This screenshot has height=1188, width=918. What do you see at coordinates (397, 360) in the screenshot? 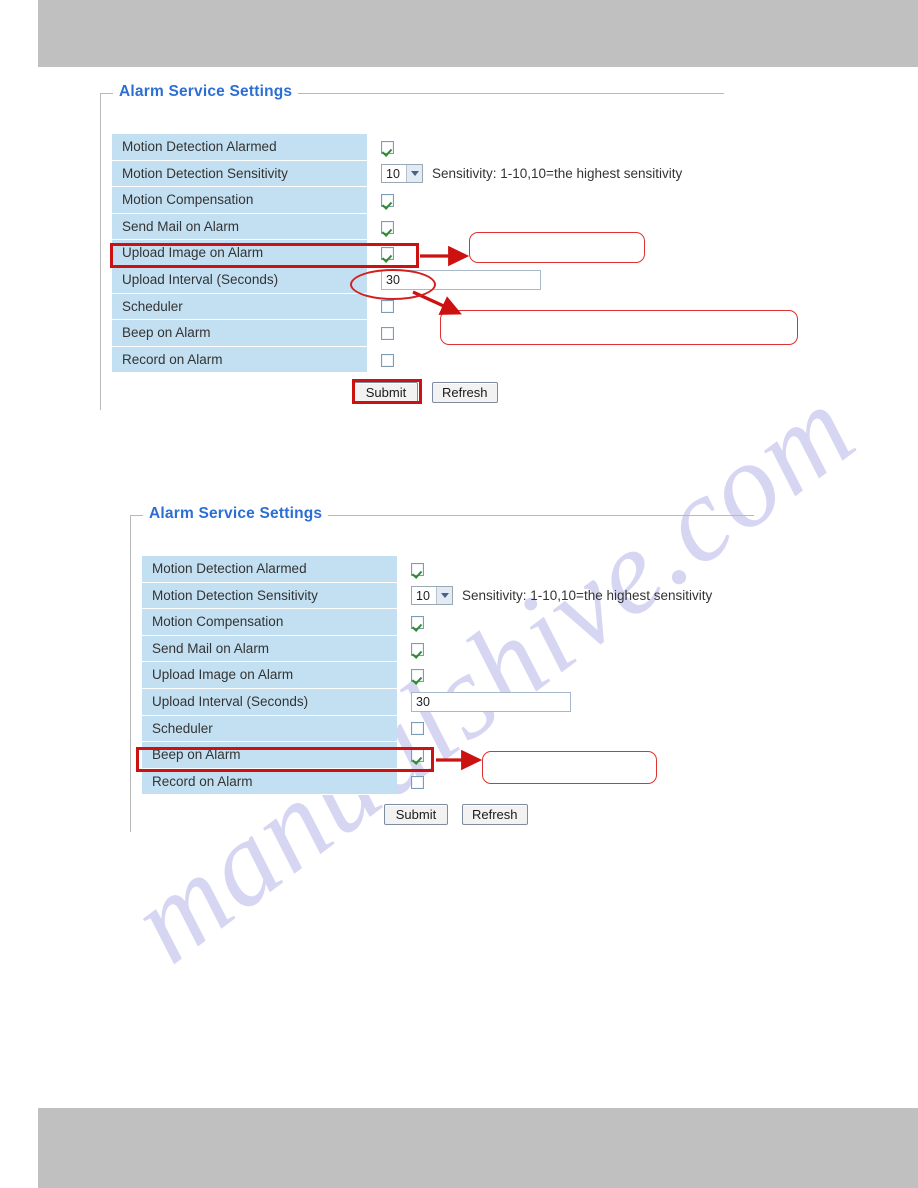
I see `table-row: Record on Alarm` at bounding box center [397, 360].